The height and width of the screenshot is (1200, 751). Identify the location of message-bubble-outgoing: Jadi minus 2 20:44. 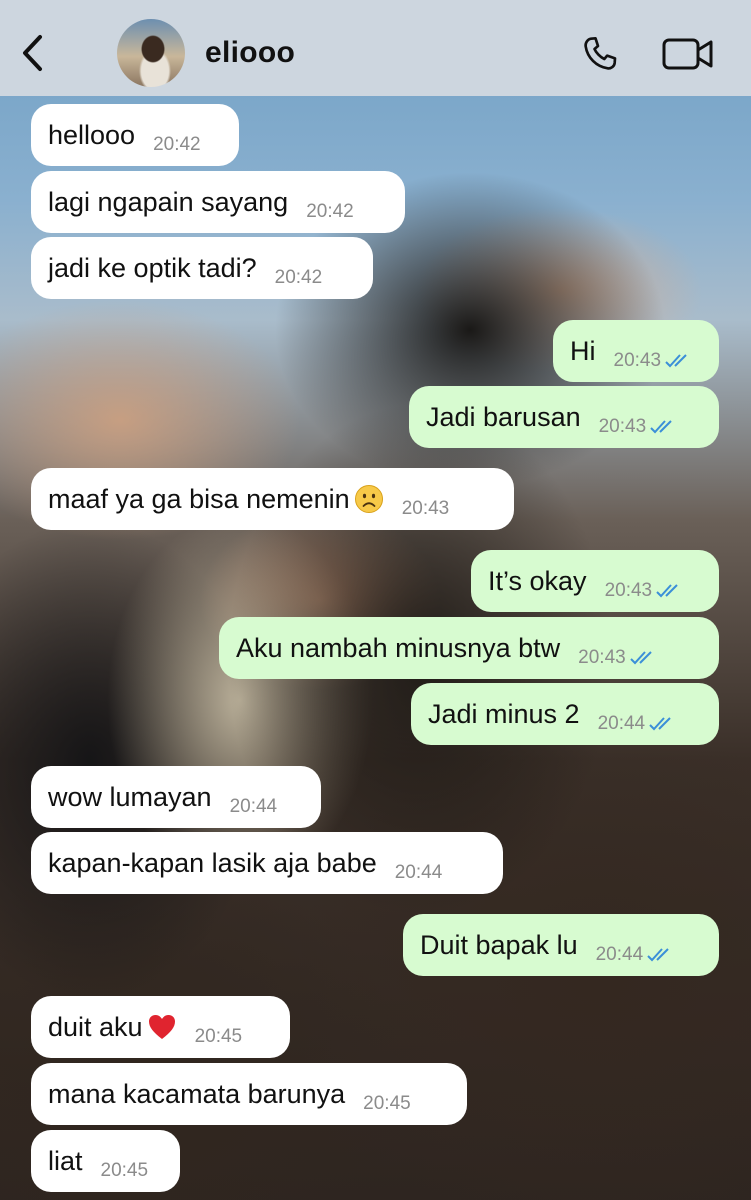
(565, 714).